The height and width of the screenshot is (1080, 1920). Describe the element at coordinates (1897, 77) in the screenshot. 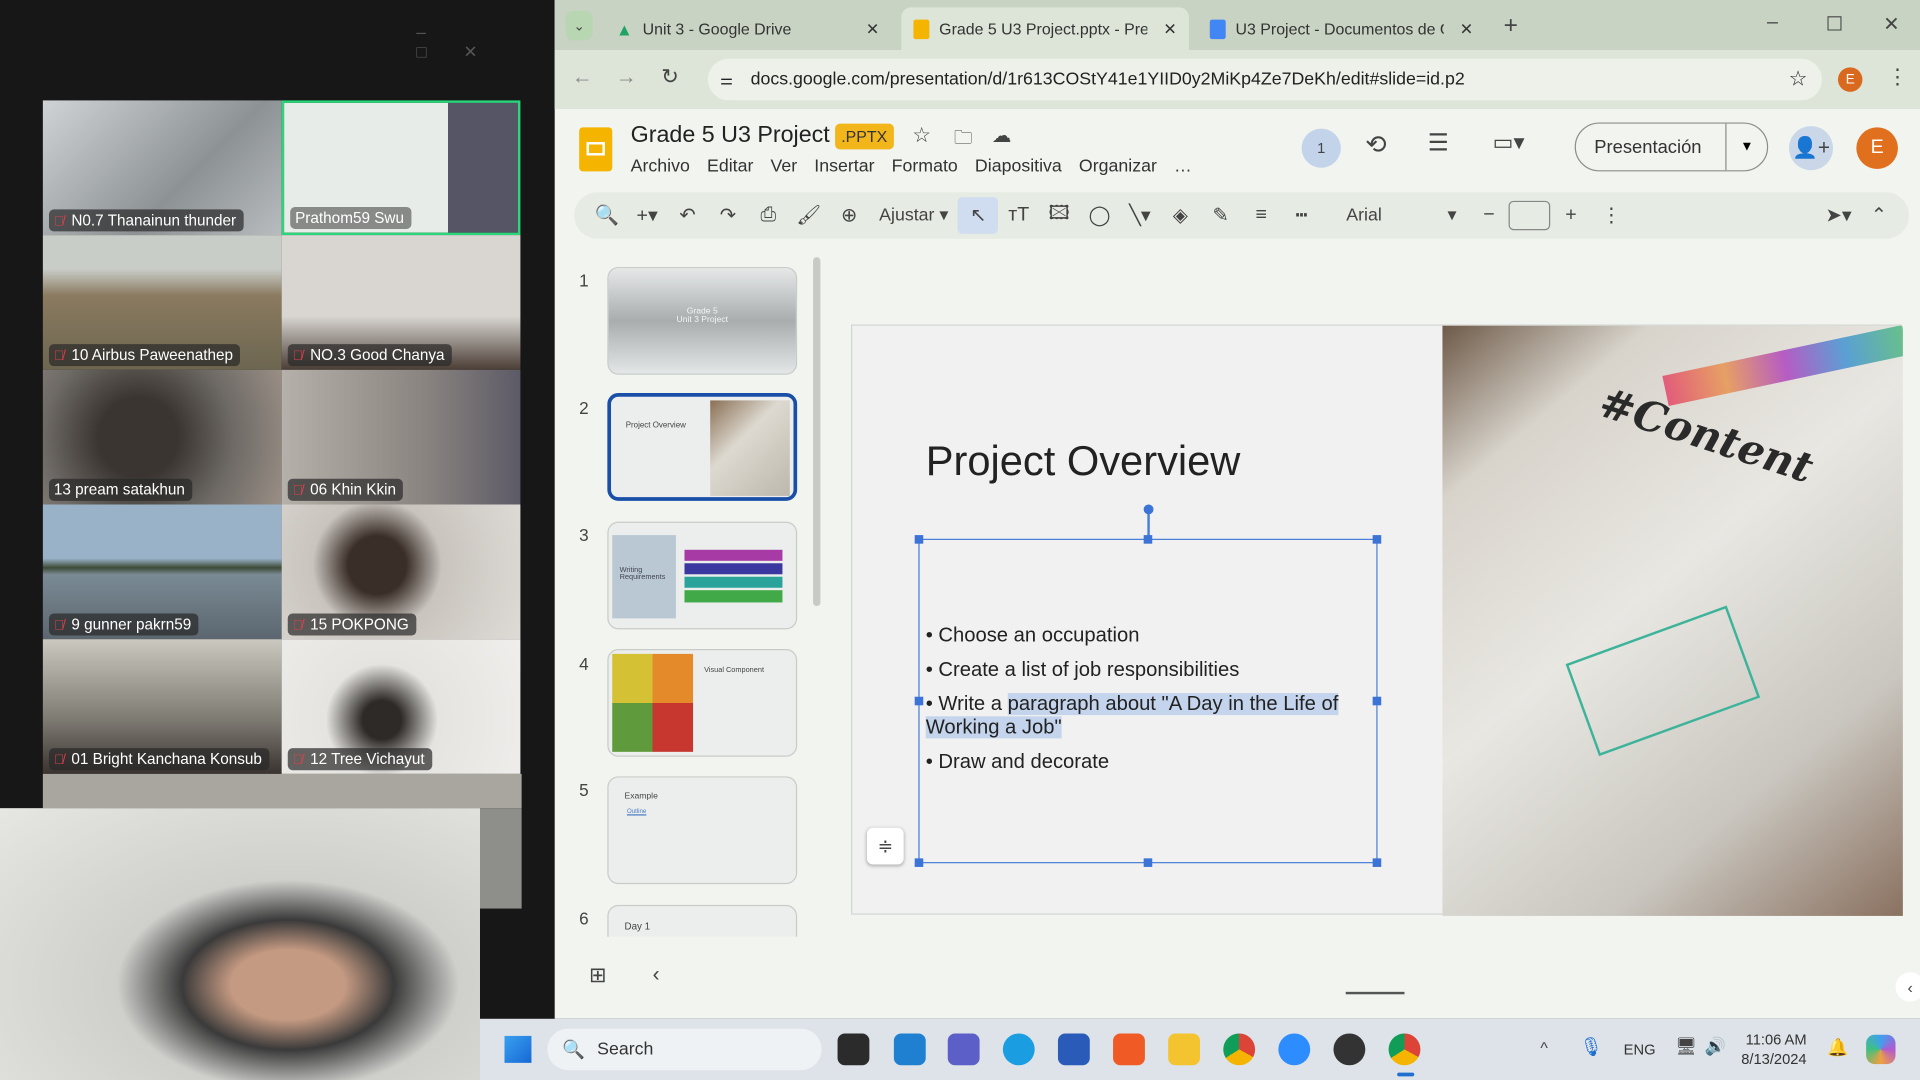

I see `chrome-menu-icon: ⋮` at that location.